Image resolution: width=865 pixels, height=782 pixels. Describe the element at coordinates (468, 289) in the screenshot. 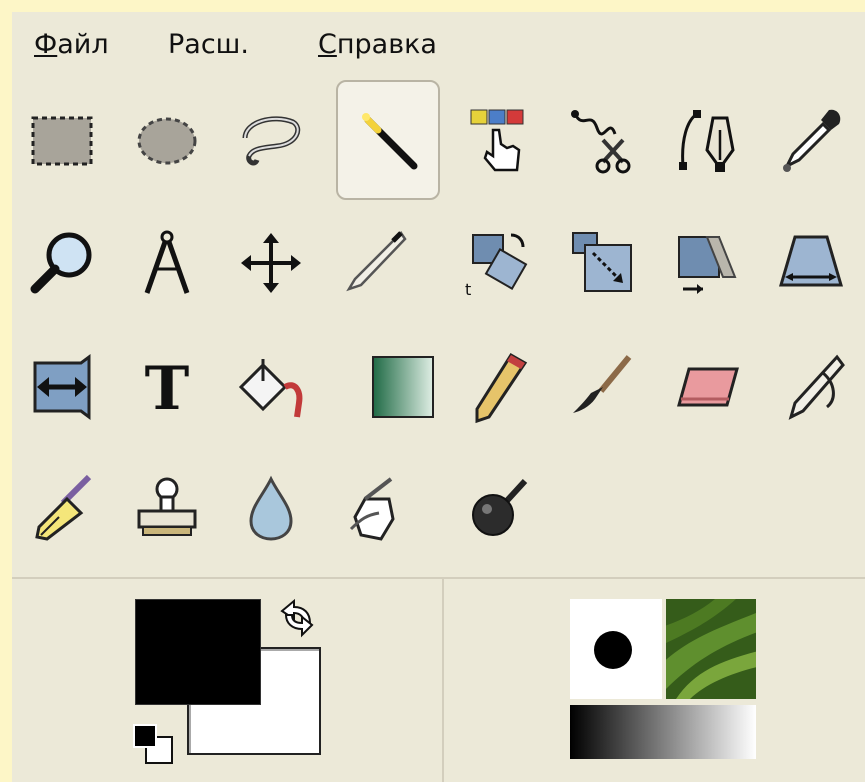

I see `svg-text: t` at that location.